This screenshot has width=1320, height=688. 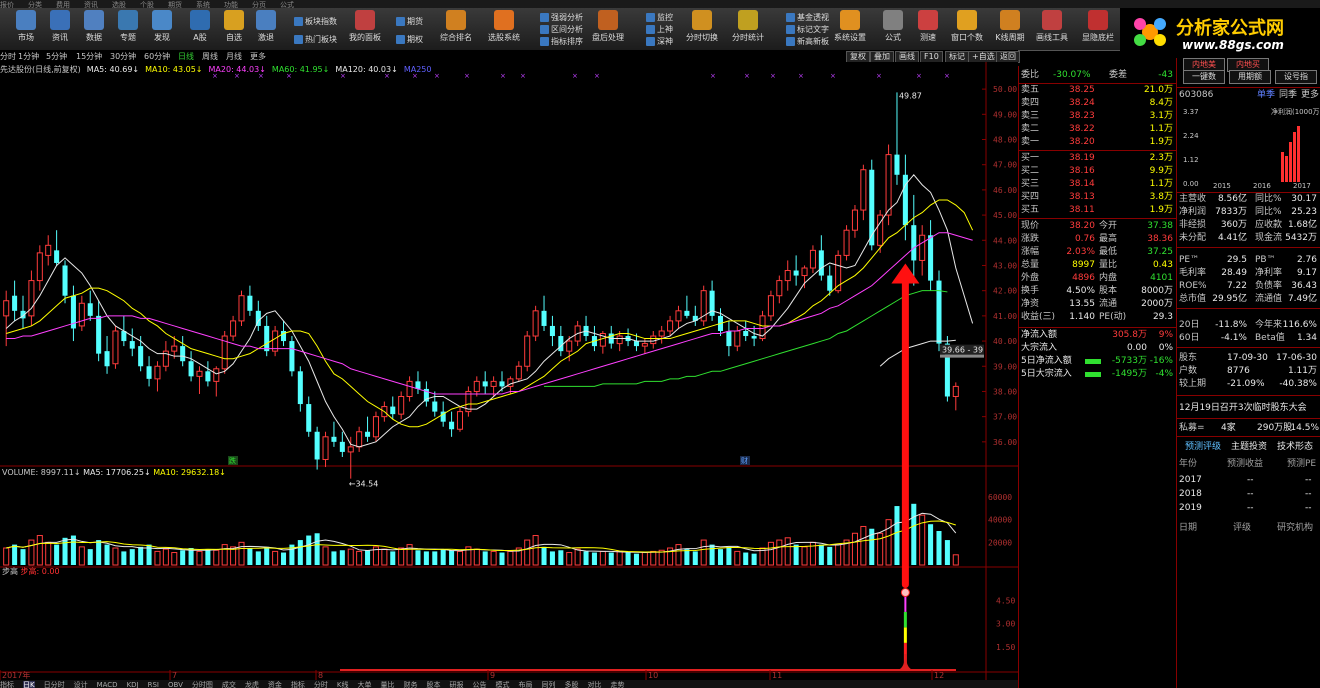 What do you see at coordinates (1082, 103) in the screenshot?
I see `ask-price: 38.24` at bounding box center [1082, 103].